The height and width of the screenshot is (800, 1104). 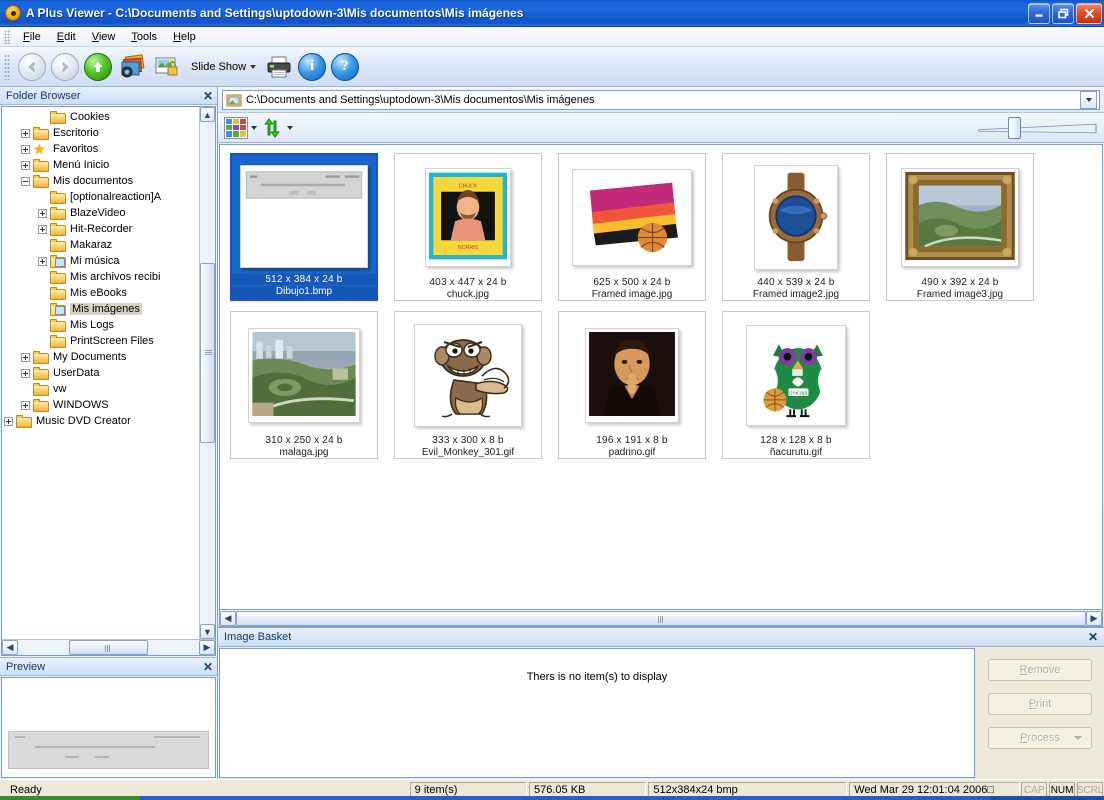 What do you see at coordinates (632, 227) in the screenshot?
I see `thumbnail-tile: 625 x 500 x 24 b Framed image.jpg` at bounding box center [632, 227].